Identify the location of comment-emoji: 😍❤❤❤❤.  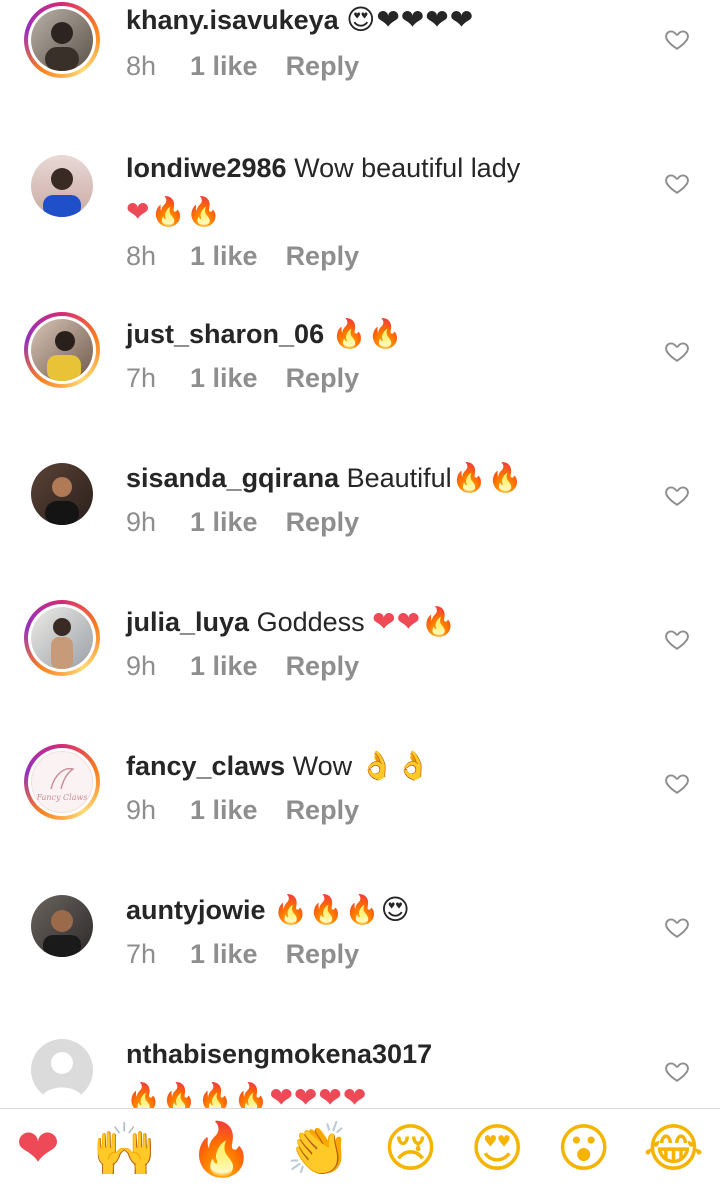
(410, 19).